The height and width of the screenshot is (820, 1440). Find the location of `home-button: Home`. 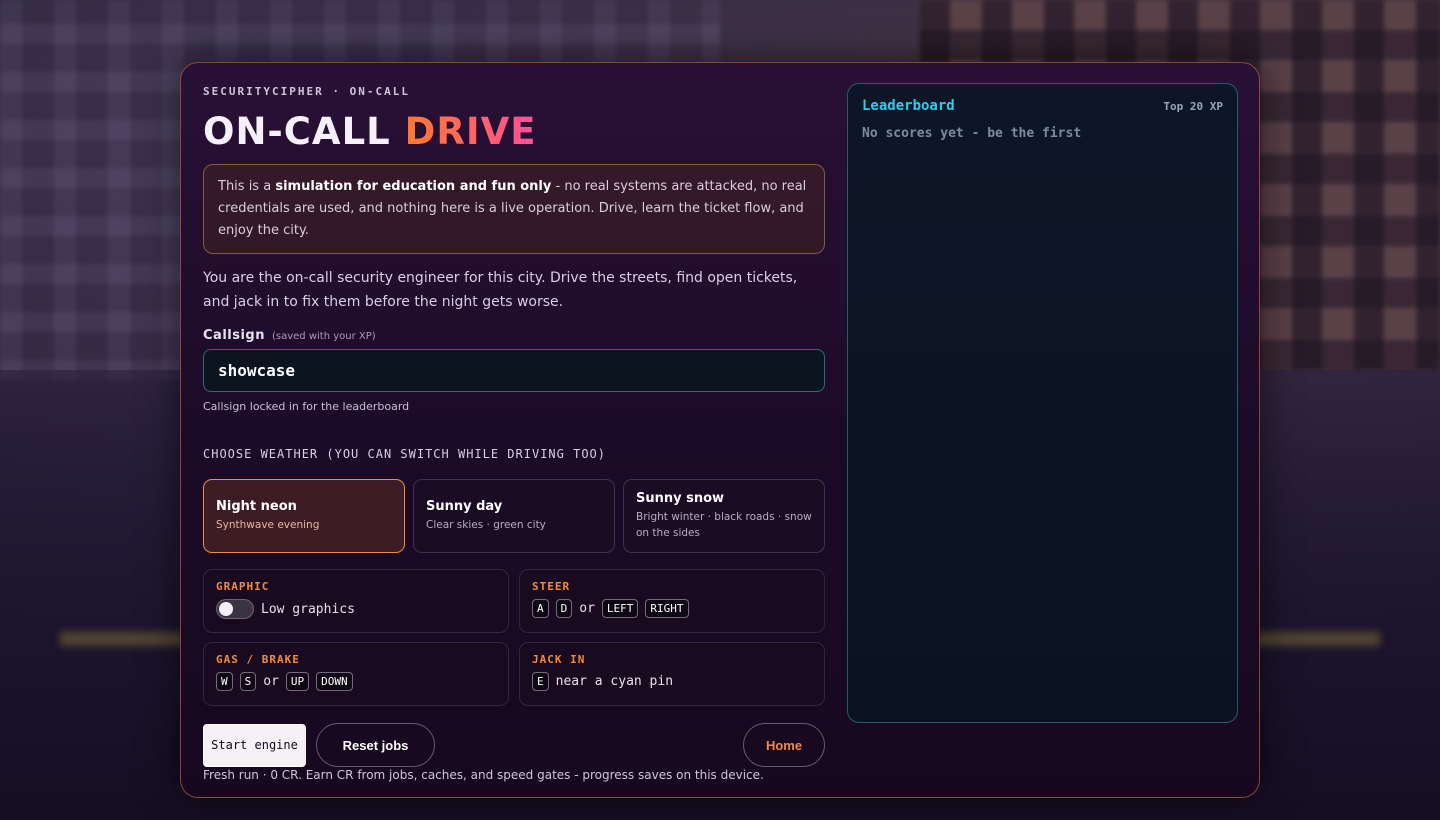

home-button: Home is located at coordinates (784, 745).